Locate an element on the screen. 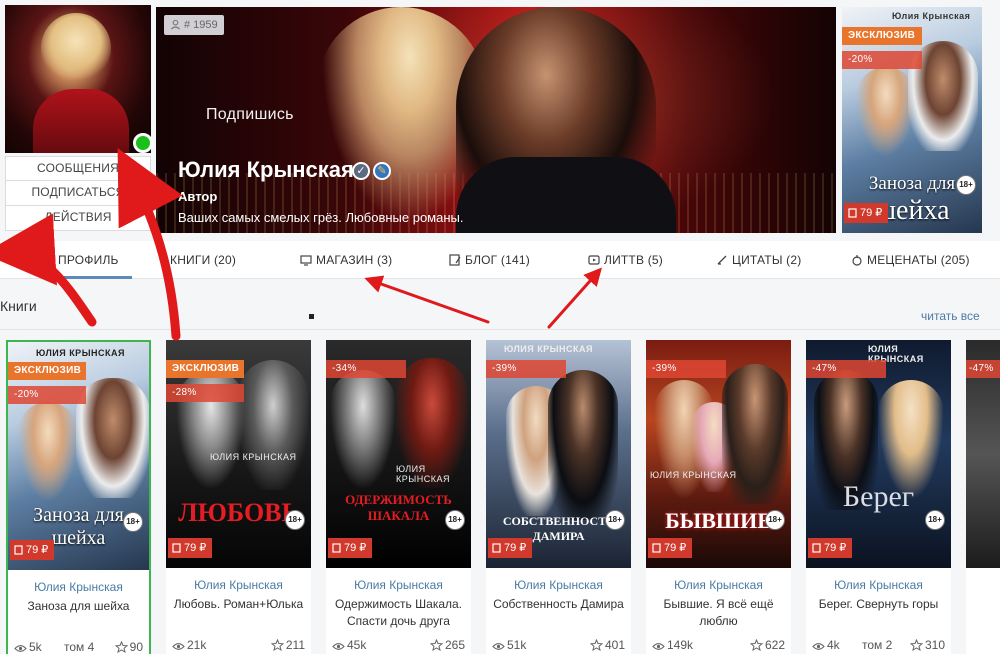 The image size is (1000, 654). tab-quotes: ЦИТАТЫ (2) is located at coordinates (758, 260).